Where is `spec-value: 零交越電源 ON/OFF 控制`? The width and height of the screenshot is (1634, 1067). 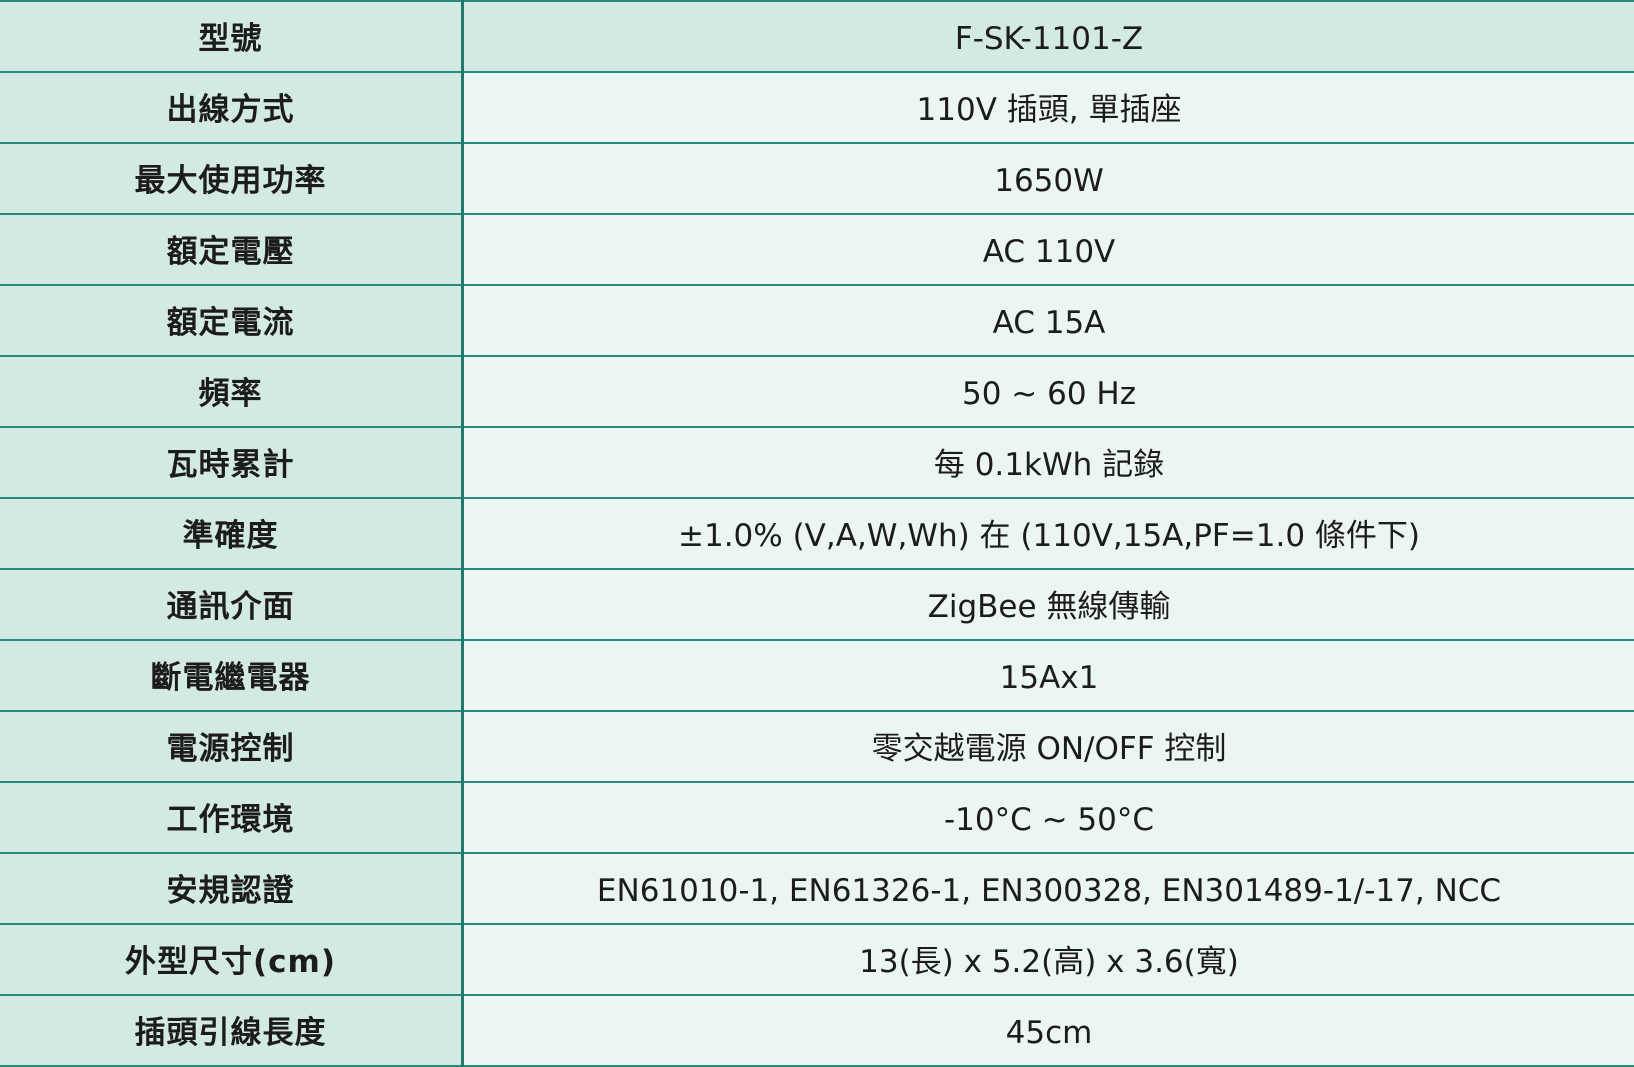
spec-value: 零交越電源 ON/OFF 控制 is located at coordinates (1048, 746).